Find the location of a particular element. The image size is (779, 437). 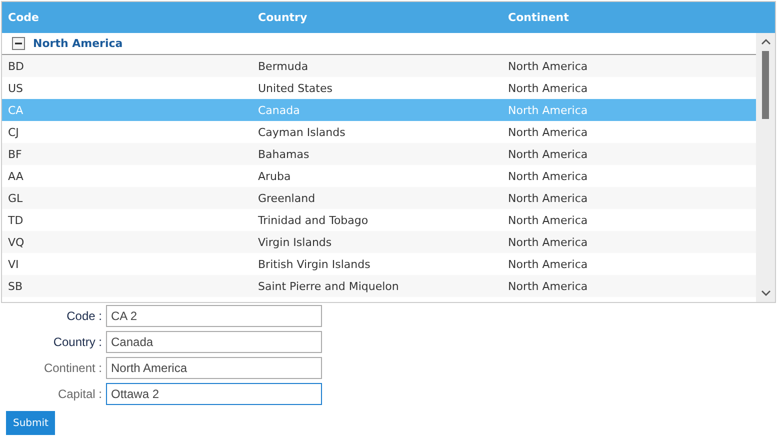

input-field: CA 2 is located at coordinates (214, 316).